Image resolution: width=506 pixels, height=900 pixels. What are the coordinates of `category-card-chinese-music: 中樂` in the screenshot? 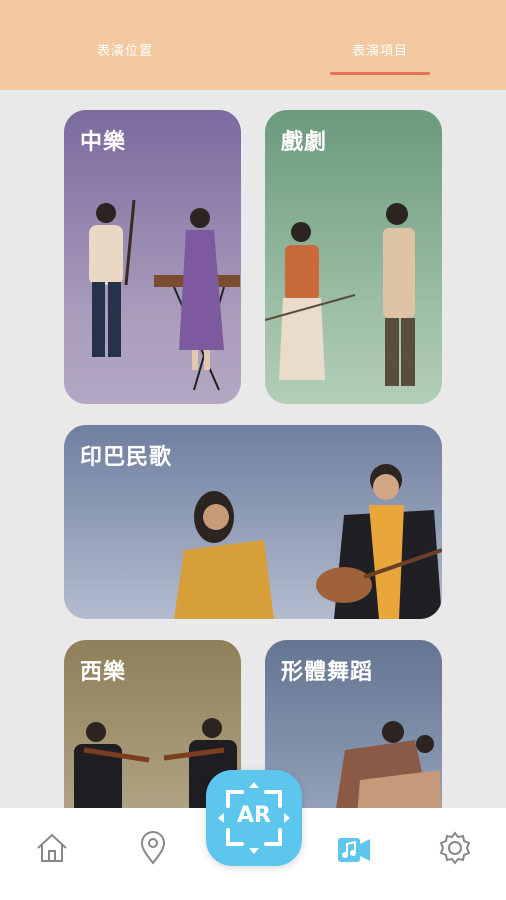 It's located at (152, 257).